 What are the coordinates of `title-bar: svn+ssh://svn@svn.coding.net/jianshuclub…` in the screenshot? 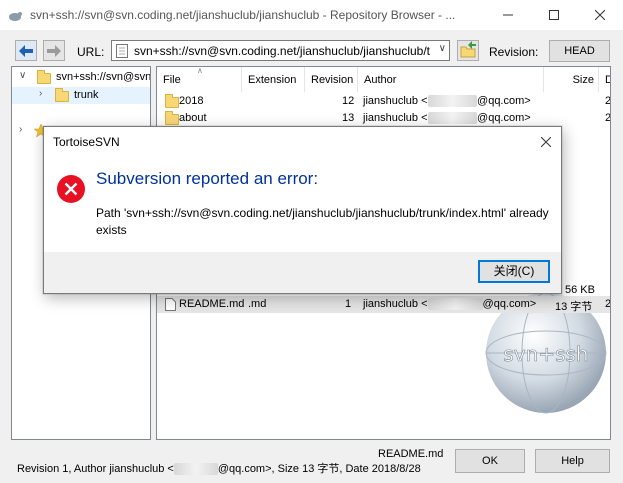 It's located at (311, 15).